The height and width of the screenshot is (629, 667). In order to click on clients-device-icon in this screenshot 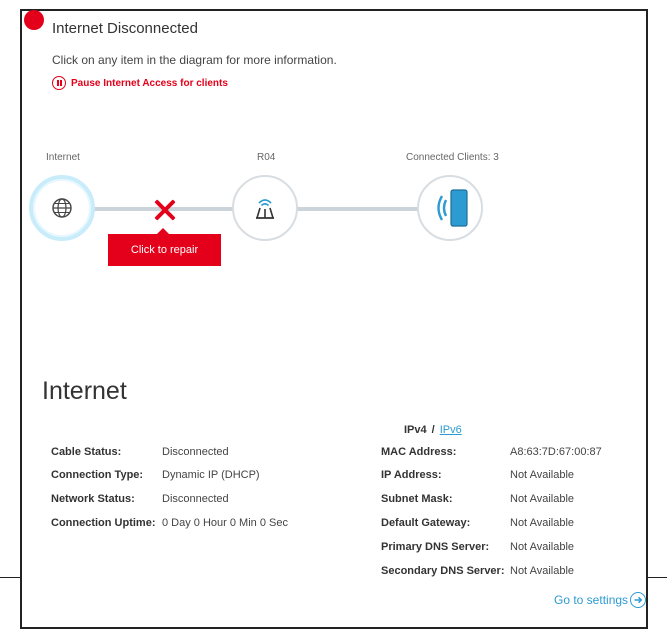, I will do `click(452, 208)`.